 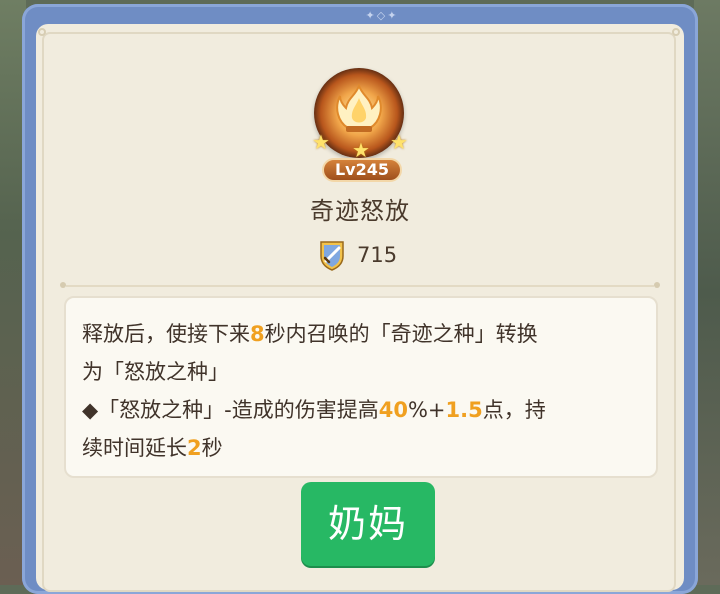 I want to click on description-line: 为「怒放之种」, so click(x=155, y=372).